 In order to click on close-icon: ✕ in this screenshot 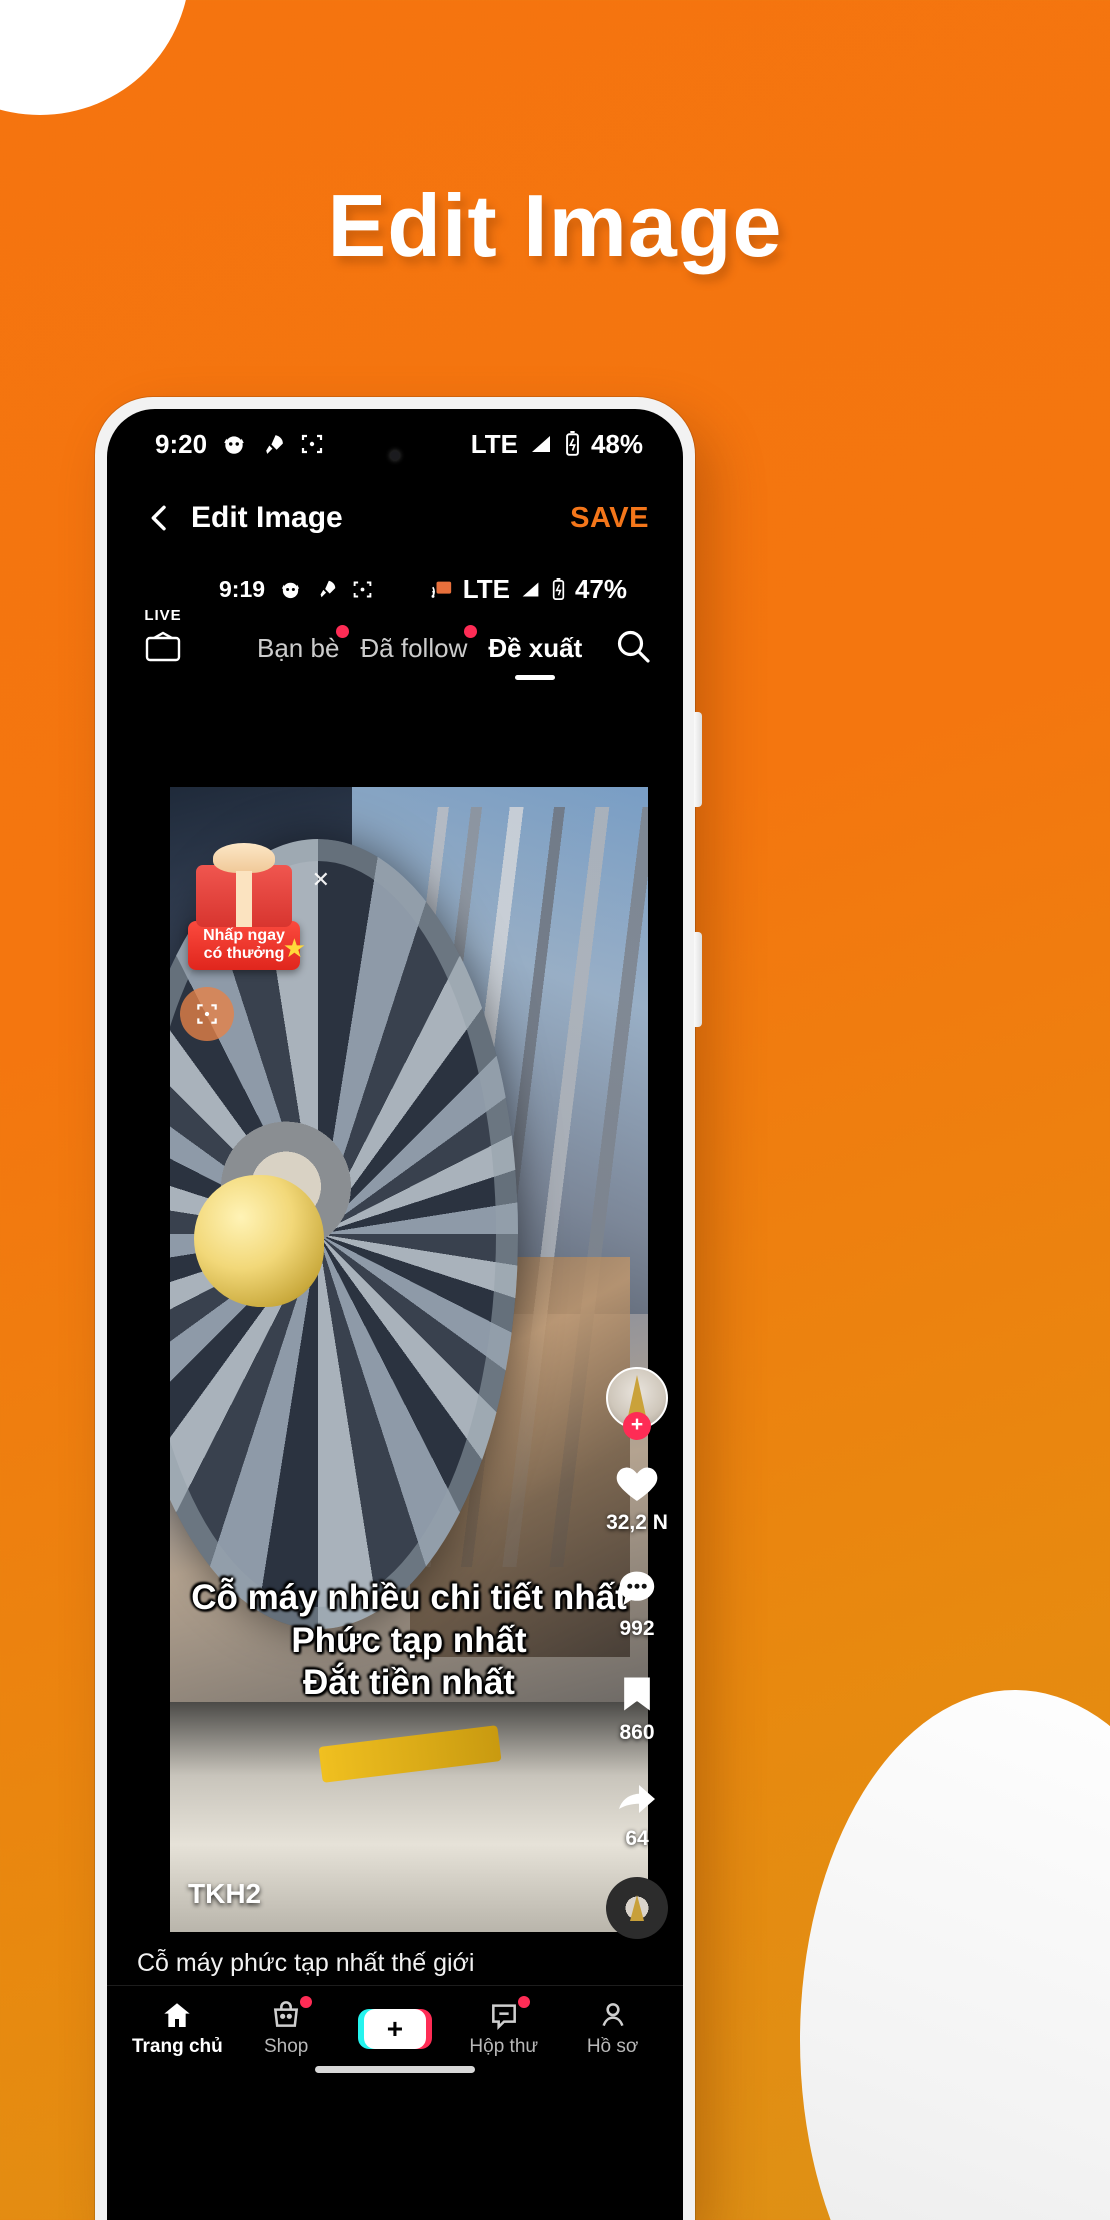, I will do `click(321, 880)`.